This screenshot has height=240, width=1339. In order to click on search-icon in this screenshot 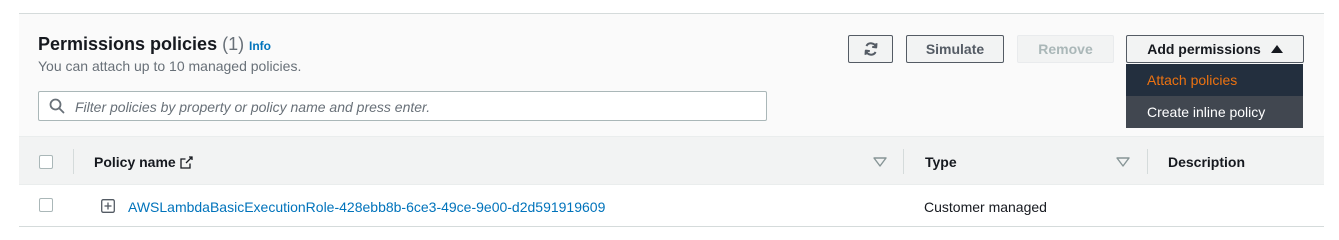, I will do `click(57, 106)`.